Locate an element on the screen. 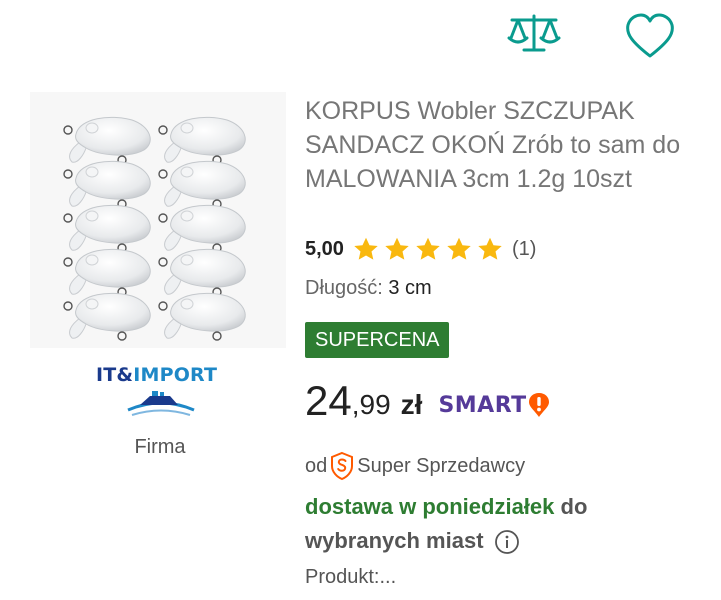 The width and height of the screenshot is (721, 600). parameter-value: 3 cm is located at coordinates (410, 288).